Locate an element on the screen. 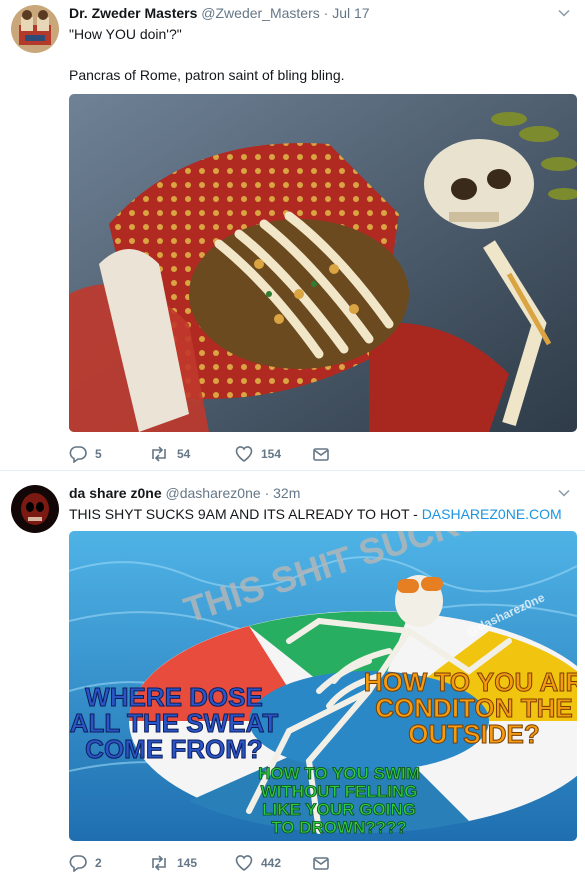 The image size is (585, 878). tweet-link: DASHAREZ0NE.COM is located at coordinates (492, 514).